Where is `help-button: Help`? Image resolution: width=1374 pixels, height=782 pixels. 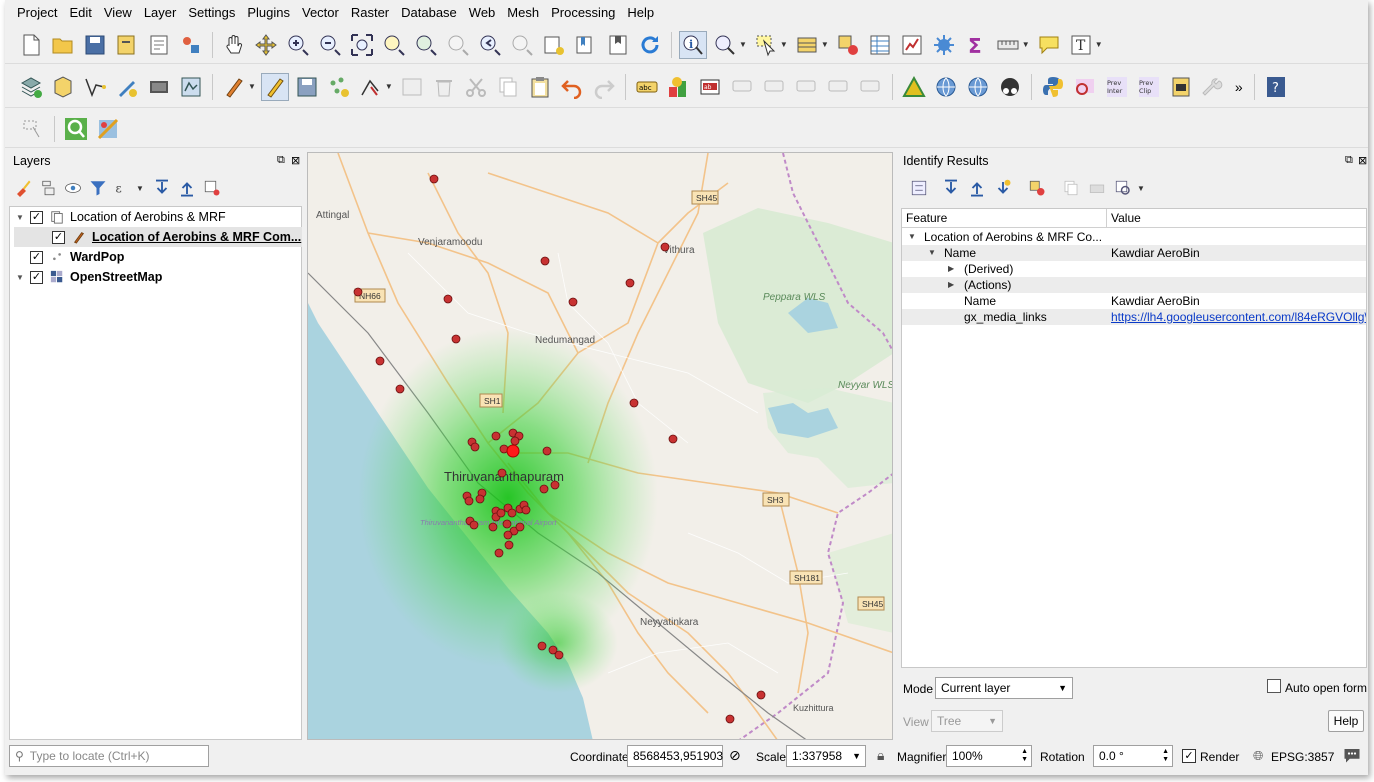 help-button: Help is located at coordinates (1346, 721).